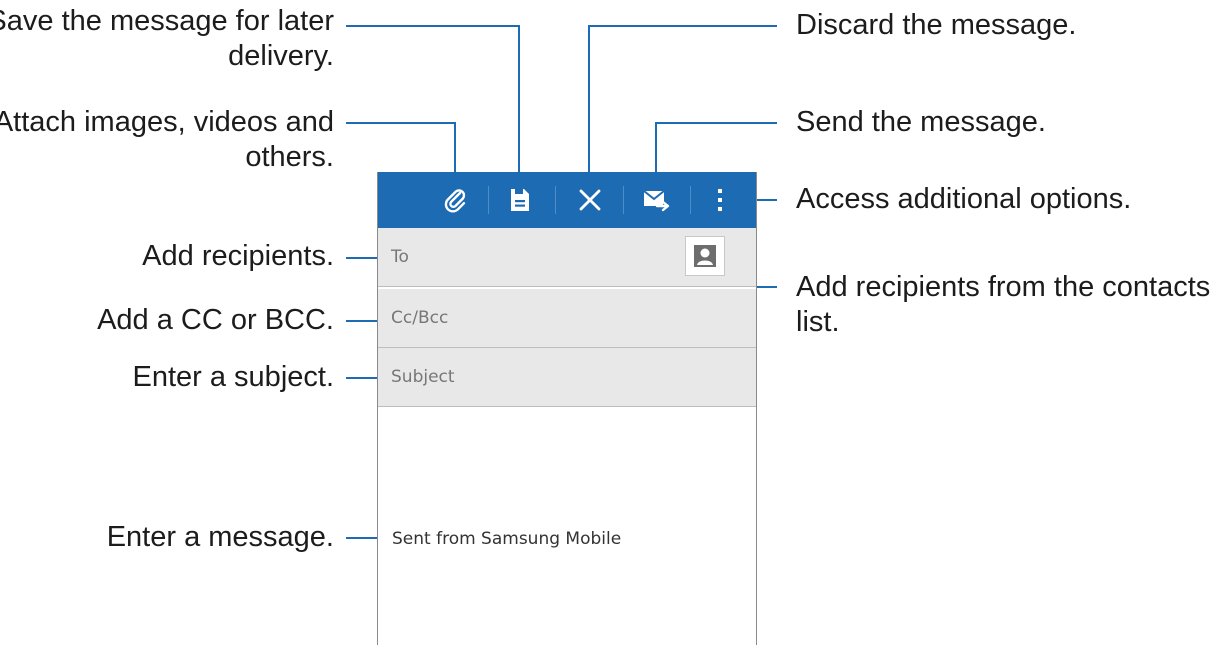 The height and width of the screenshot is (645, 1211). I want to click on attach-button, so click(456, 200).